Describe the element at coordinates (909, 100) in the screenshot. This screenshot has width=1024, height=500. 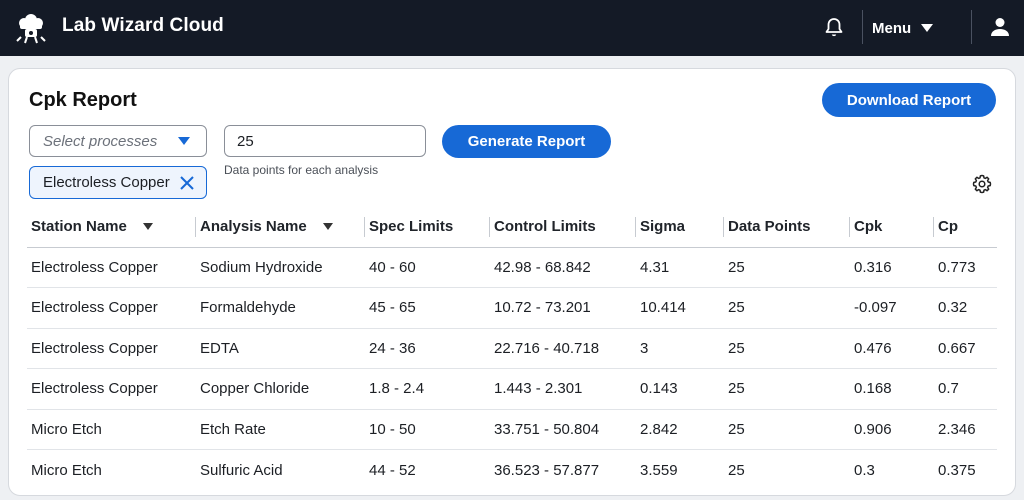
I see `download-report-button: Download Report` at that location.